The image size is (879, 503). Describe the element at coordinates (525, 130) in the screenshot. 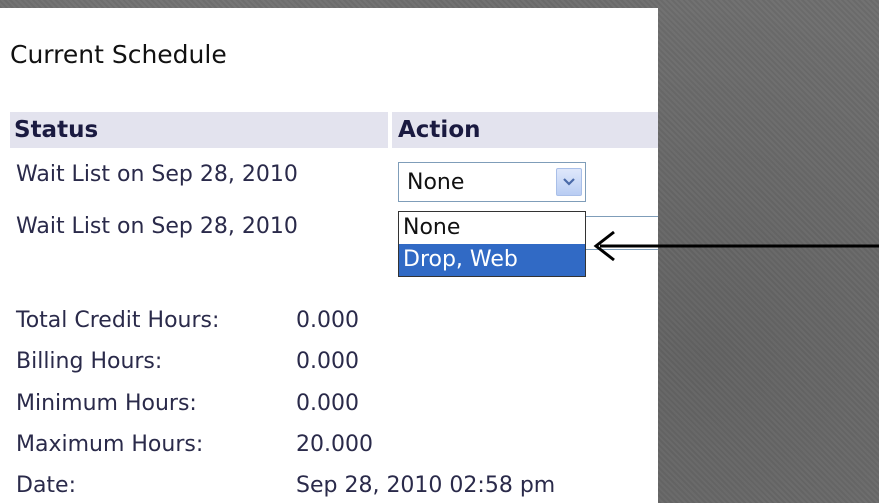

I see `column-header-action: Action` at that location.